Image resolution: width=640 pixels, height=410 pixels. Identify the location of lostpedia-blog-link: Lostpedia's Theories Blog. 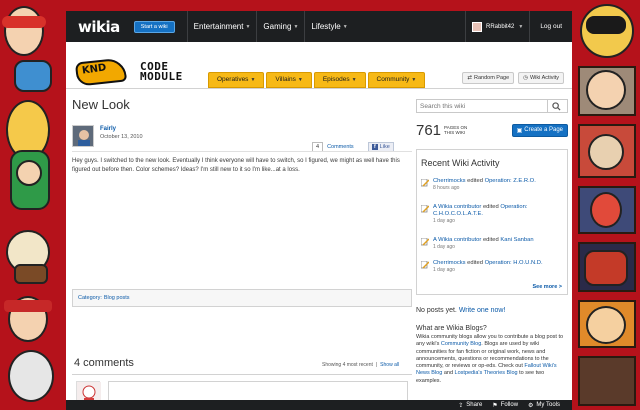
(486, 373).